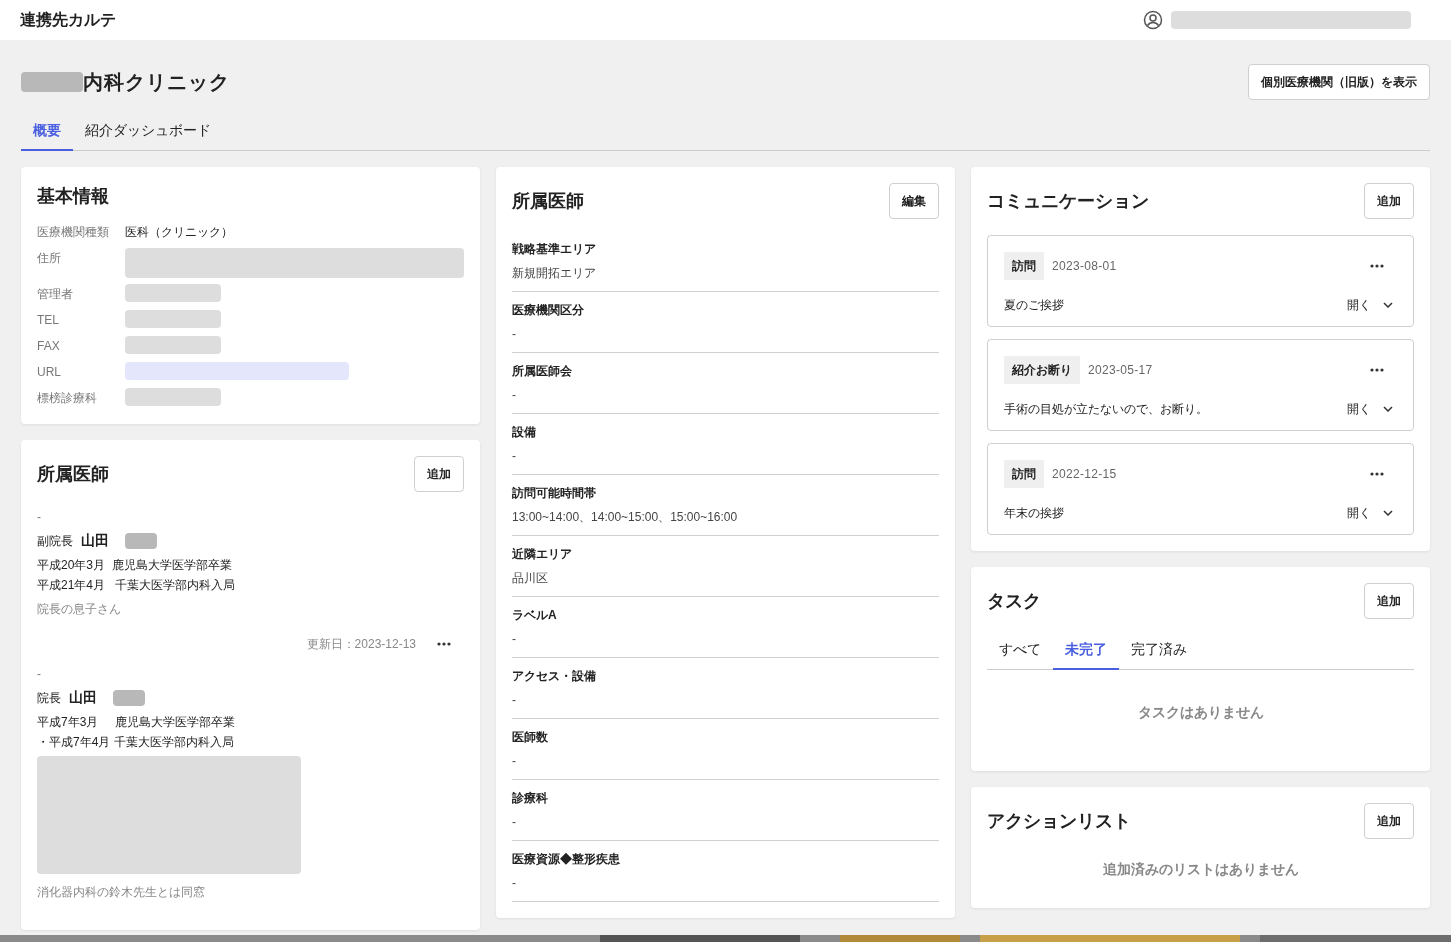 Image resolution: width=1451 pixels, height=942 pixels. What do you see at coordinates (1084, 474) in the screenshot?
I see `entry-date: 2022-12-15` at bounding box center [1084, 474].